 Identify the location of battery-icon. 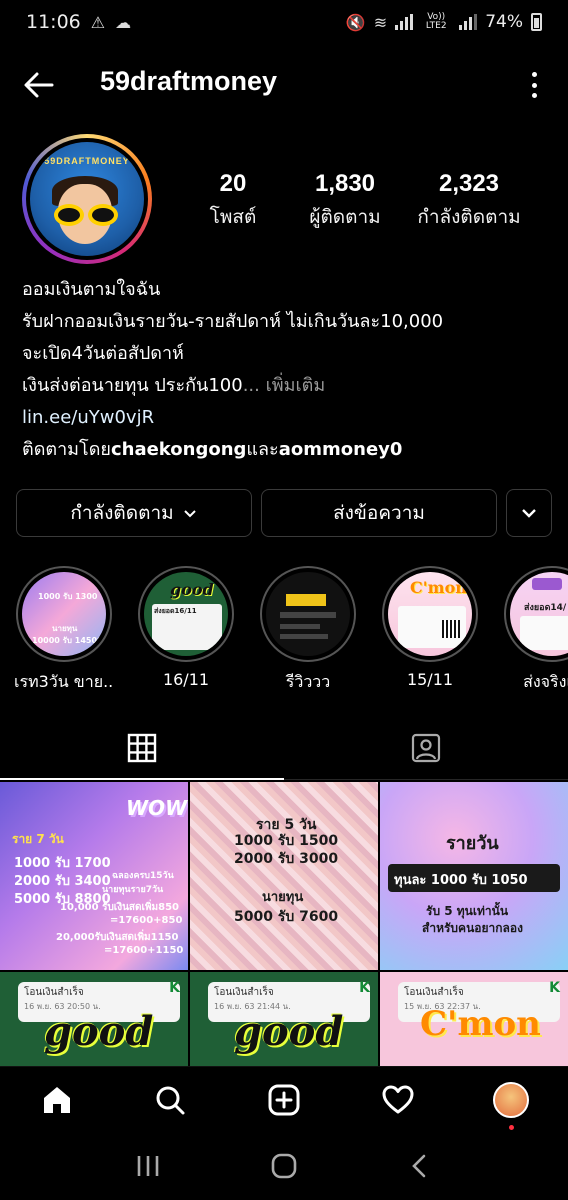
(536, 22).